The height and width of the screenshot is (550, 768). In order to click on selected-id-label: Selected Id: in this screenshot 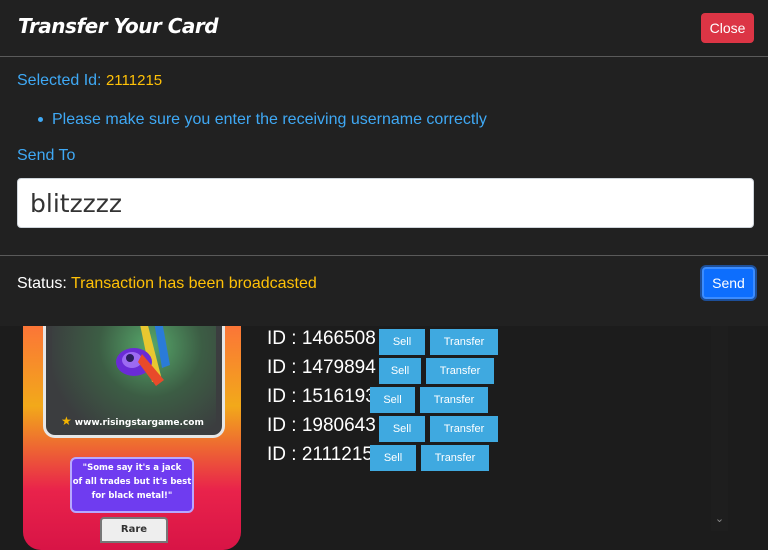, I will do `click(59, 80)`.